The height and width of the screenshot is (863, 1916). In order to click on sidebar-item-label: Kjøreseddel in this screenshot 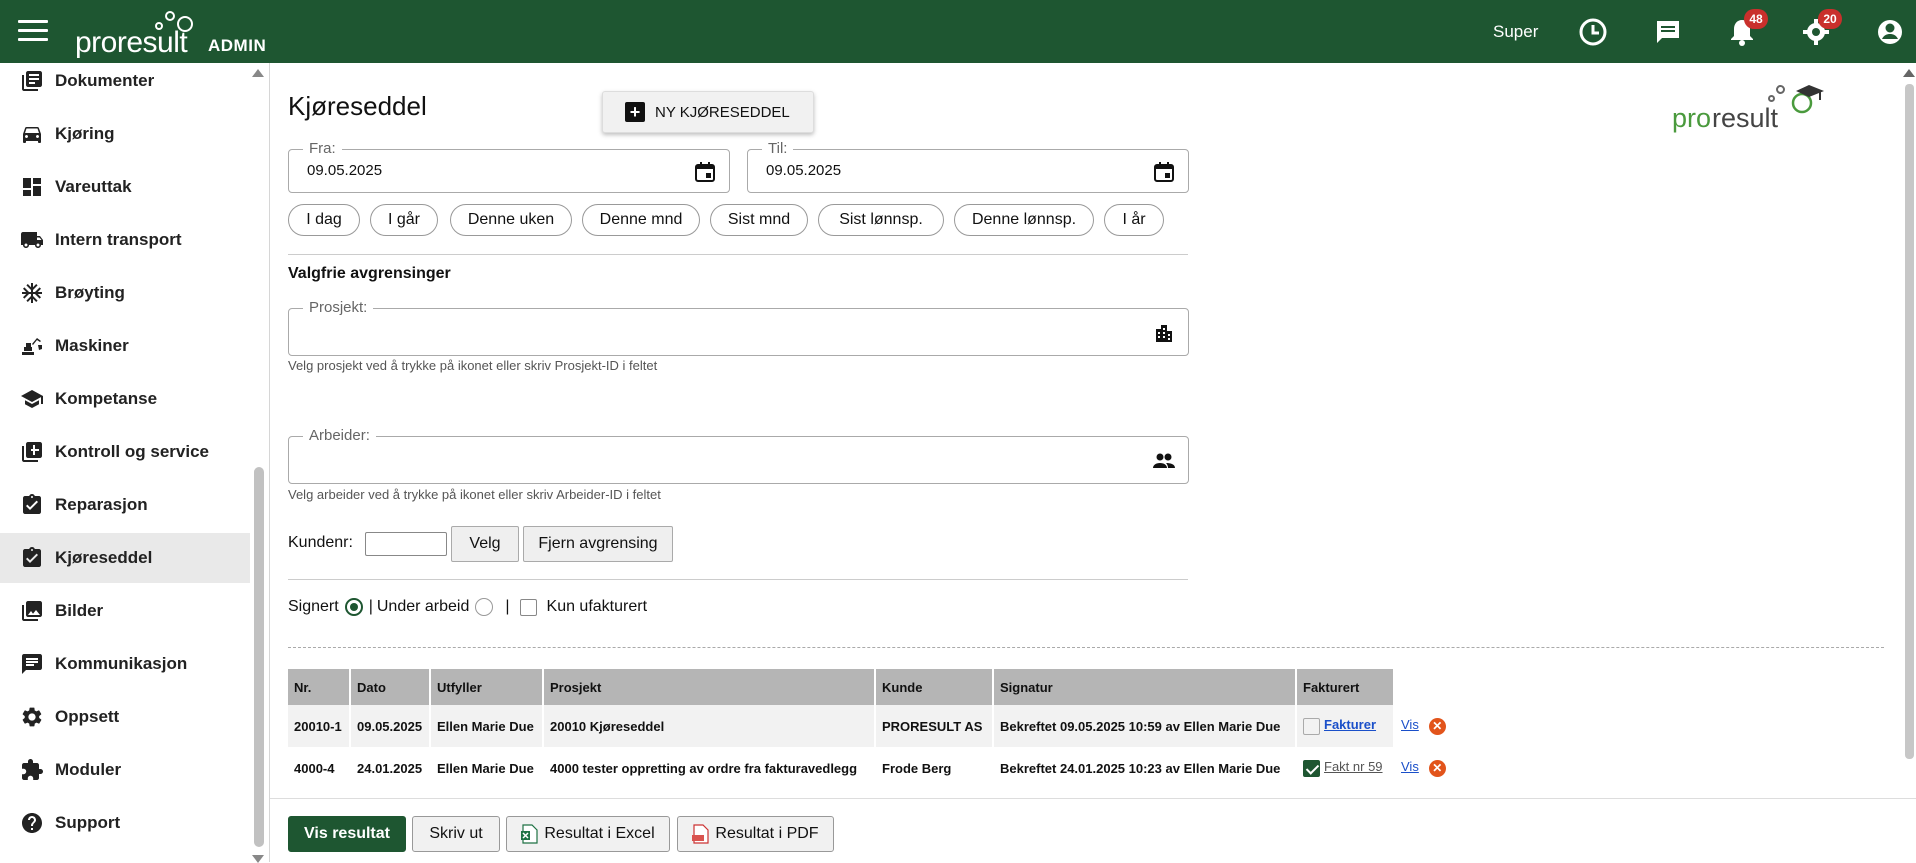, I will do `click(104, 557)`.